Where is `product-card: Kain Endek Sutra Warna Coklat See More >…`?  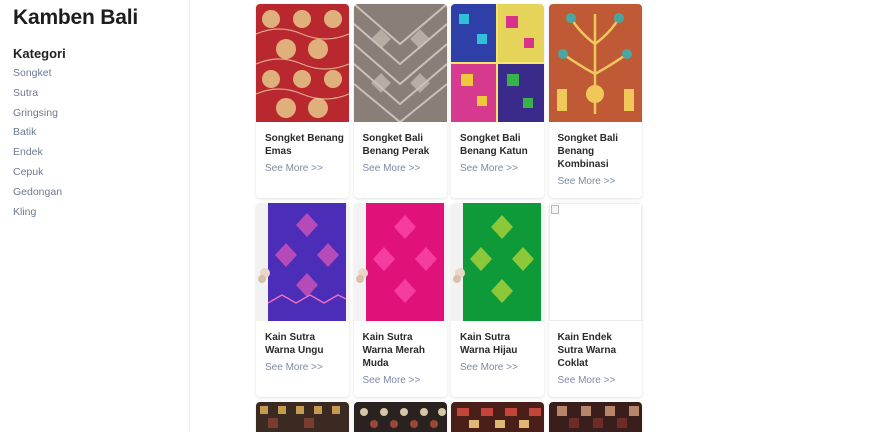 product-card: Kain Endek Sutra Warna Coklat See More >… is located at coordinates (595, 300).